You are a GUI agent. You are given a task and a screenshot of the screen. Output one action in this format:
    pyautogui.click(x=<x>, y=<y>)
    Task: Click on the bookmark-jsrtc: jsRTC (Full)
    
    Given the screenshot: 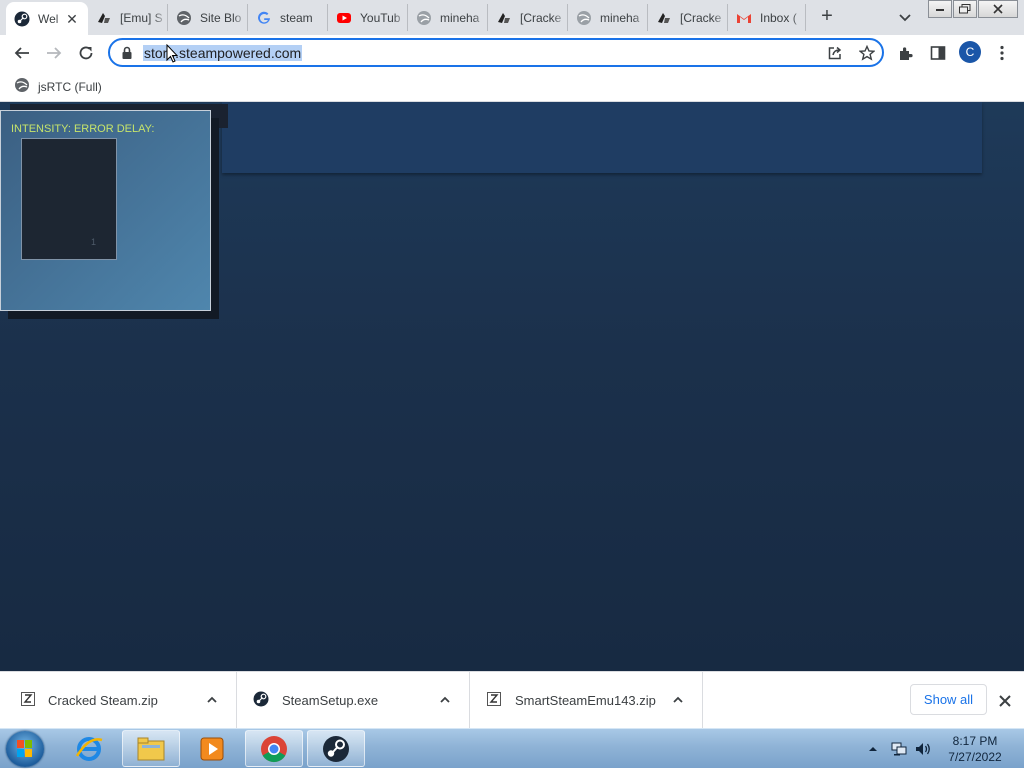 What is the action you would take?
    pyautogui.click(x=58, y=86)
    